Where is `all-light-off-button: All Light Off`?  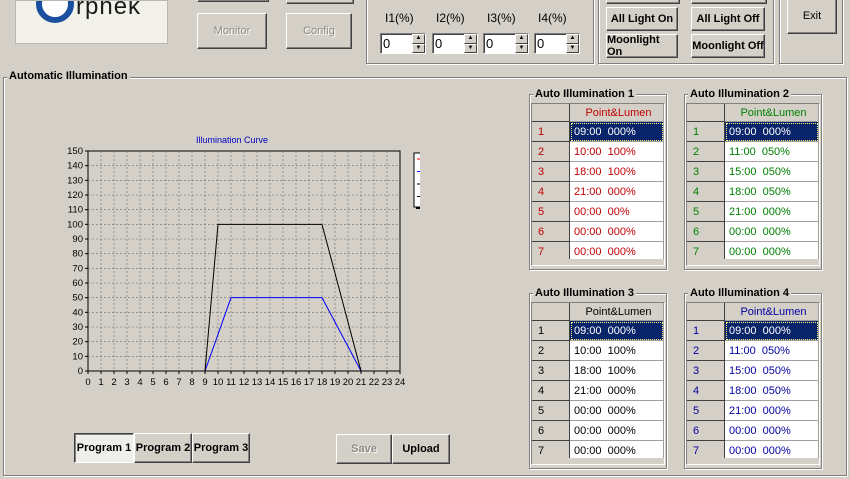 all-light-off-button: All Light Off is located at coordinates (728, 19).